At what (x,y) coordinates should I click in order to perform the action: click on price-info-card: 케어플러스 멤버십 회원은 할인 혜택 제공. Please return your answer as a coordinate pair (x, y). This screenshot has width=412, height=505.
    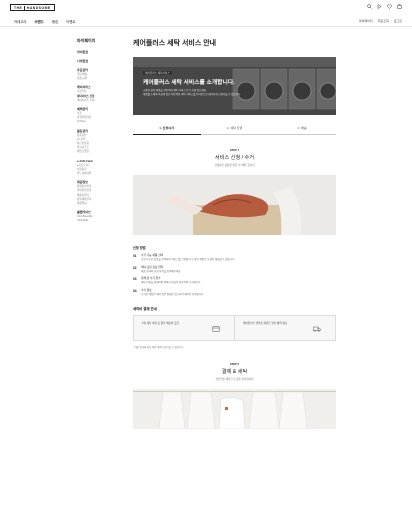
    Looking at the image, I should click on (284, 328).